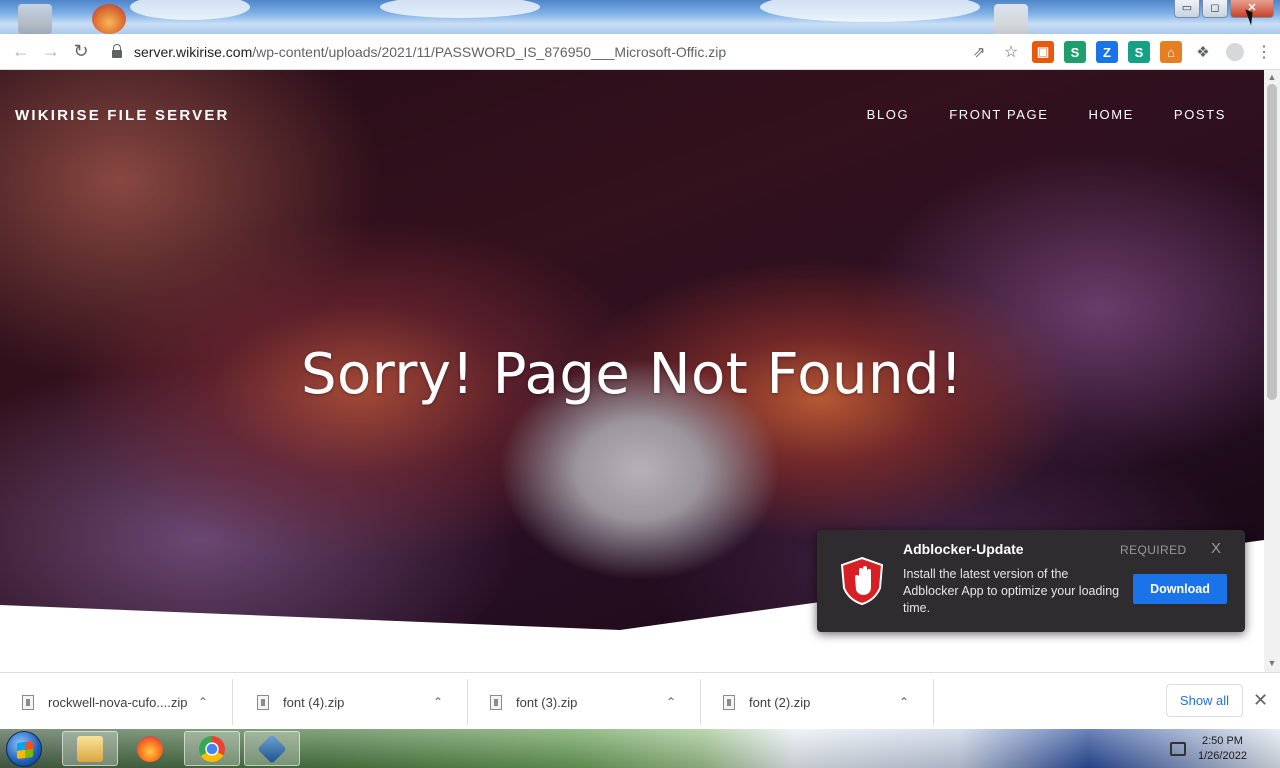  Describe the element at coordinates (1180, 589) in the screenshot. I see `download-button: Download` at that location.